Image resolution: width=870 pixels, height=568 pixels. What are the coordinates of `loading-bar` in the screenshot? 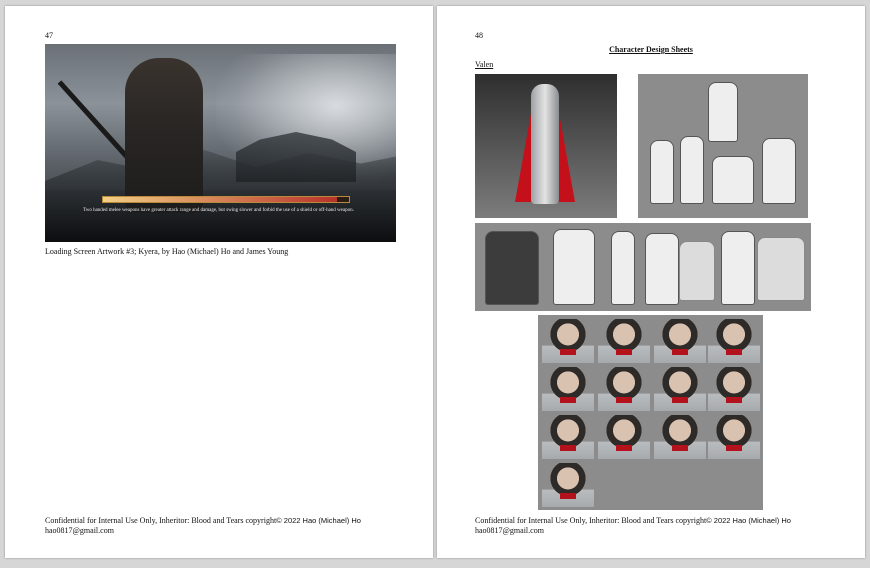 It's located at (226, 199).